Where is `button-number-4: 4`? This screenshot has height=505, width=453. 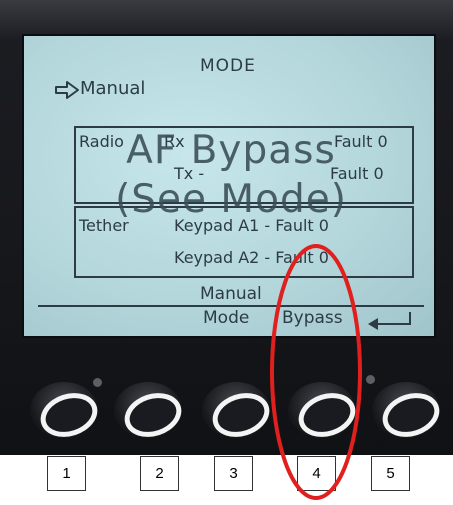
button-number-4: 4 is located at coordinates (316, 473).